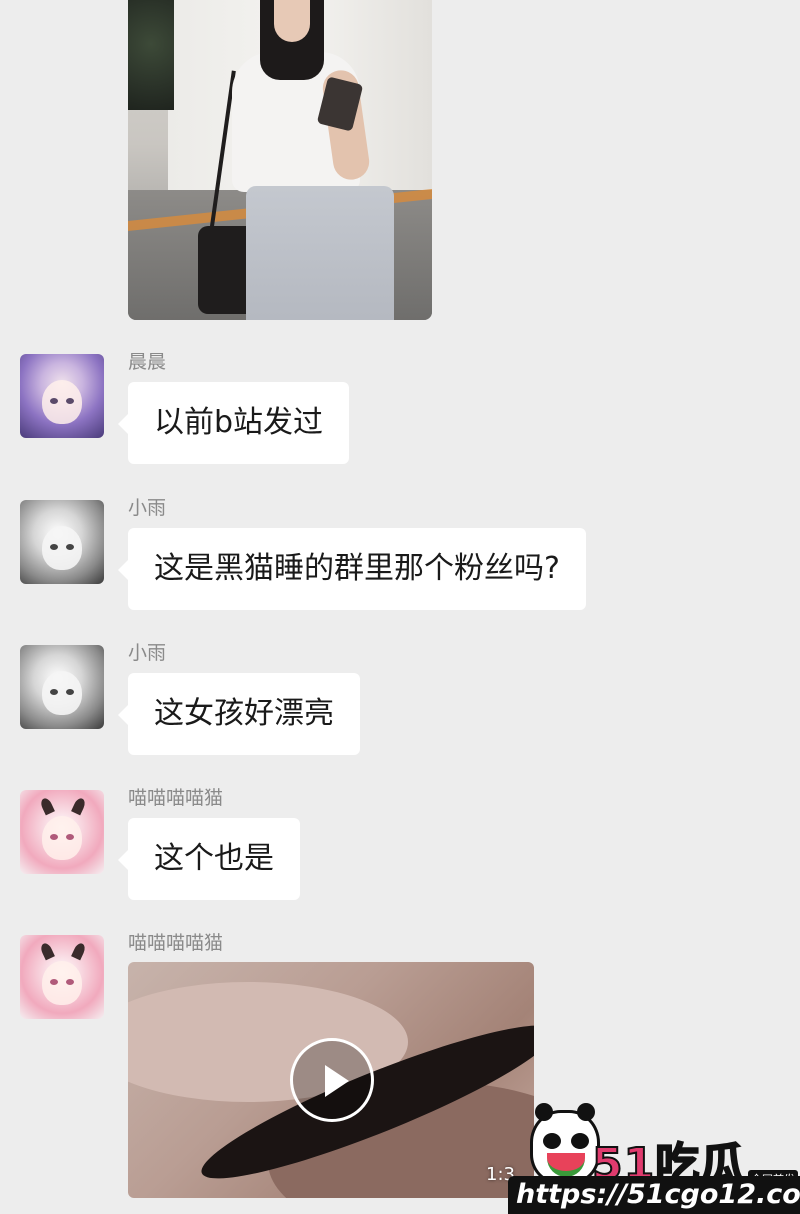  What do you see at coordinates (654, 1195) in the screenshot?
I see `watermark-url: https://51cgo12.com` at bounding box center [654, 1195].